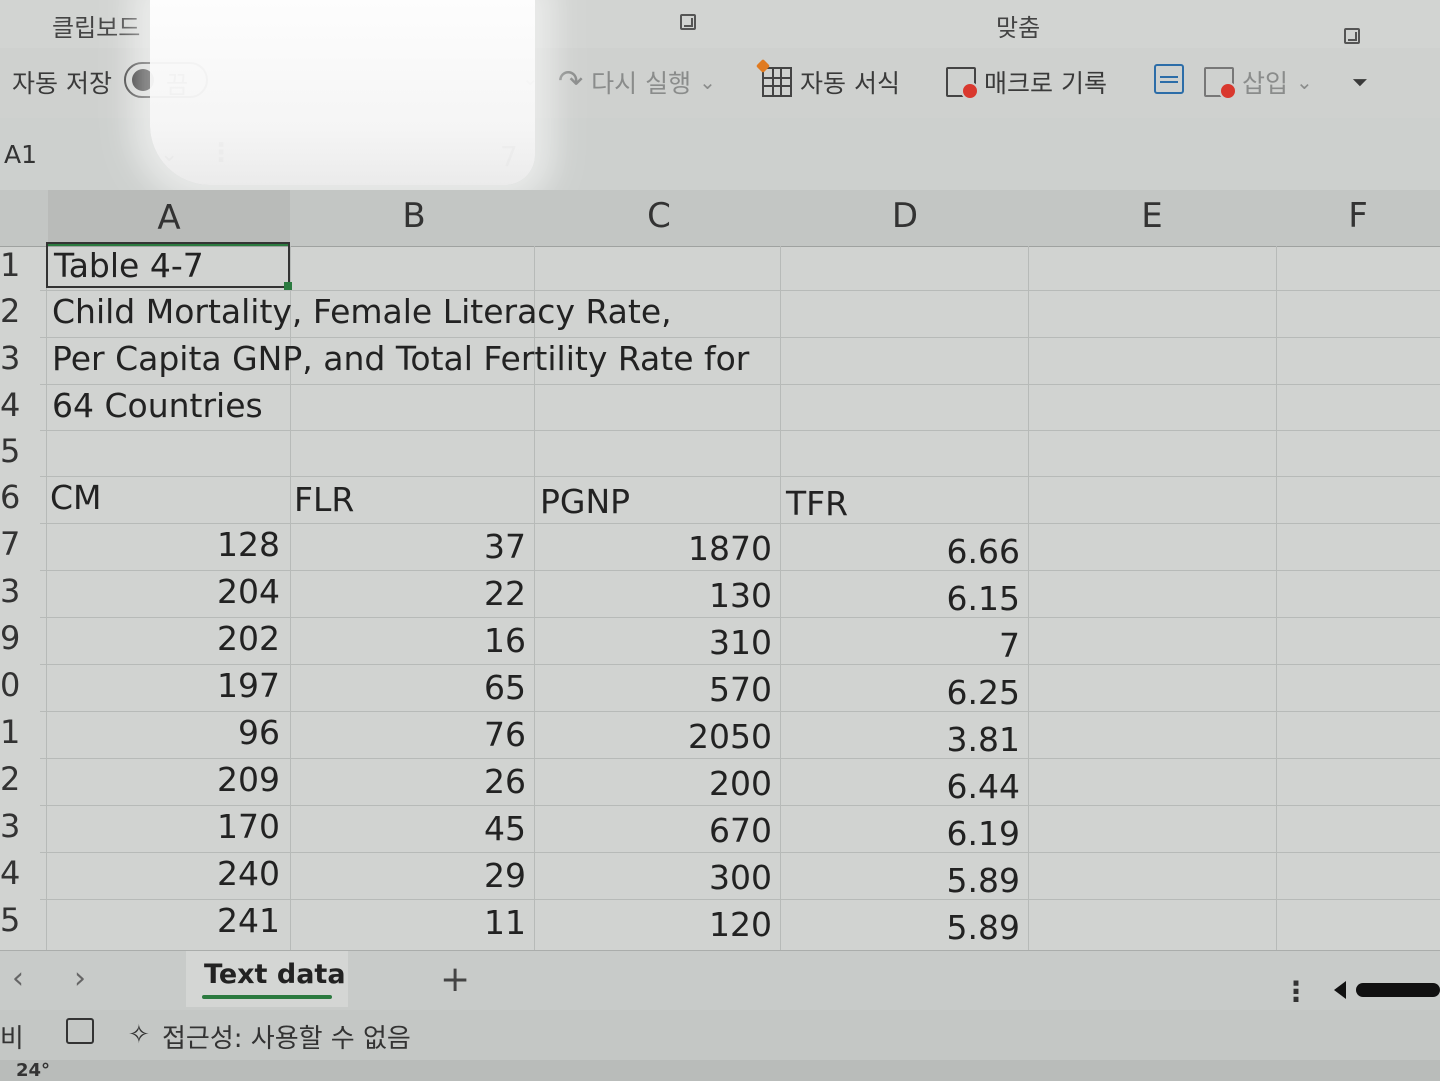 Image resolution: width=1440 pixels, height=1081 pixels. Describe the element at coordinates (20, 920) in the screenshot. I see `row-header-15: 5` at that location.